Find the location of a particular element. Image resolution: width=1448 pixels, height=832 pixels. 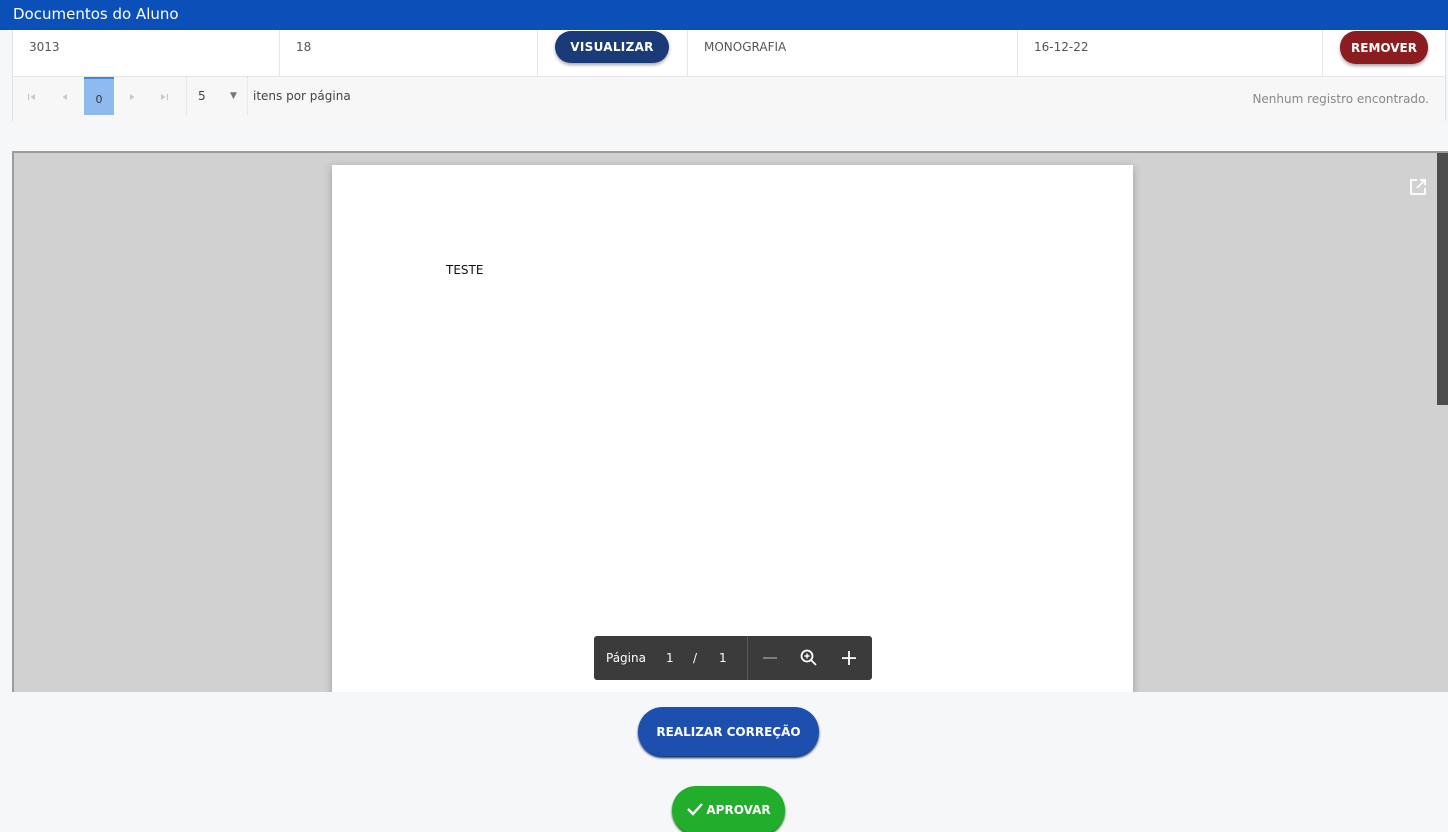

page-title: Documentos do Aluno is located at coordinates (96, 14).